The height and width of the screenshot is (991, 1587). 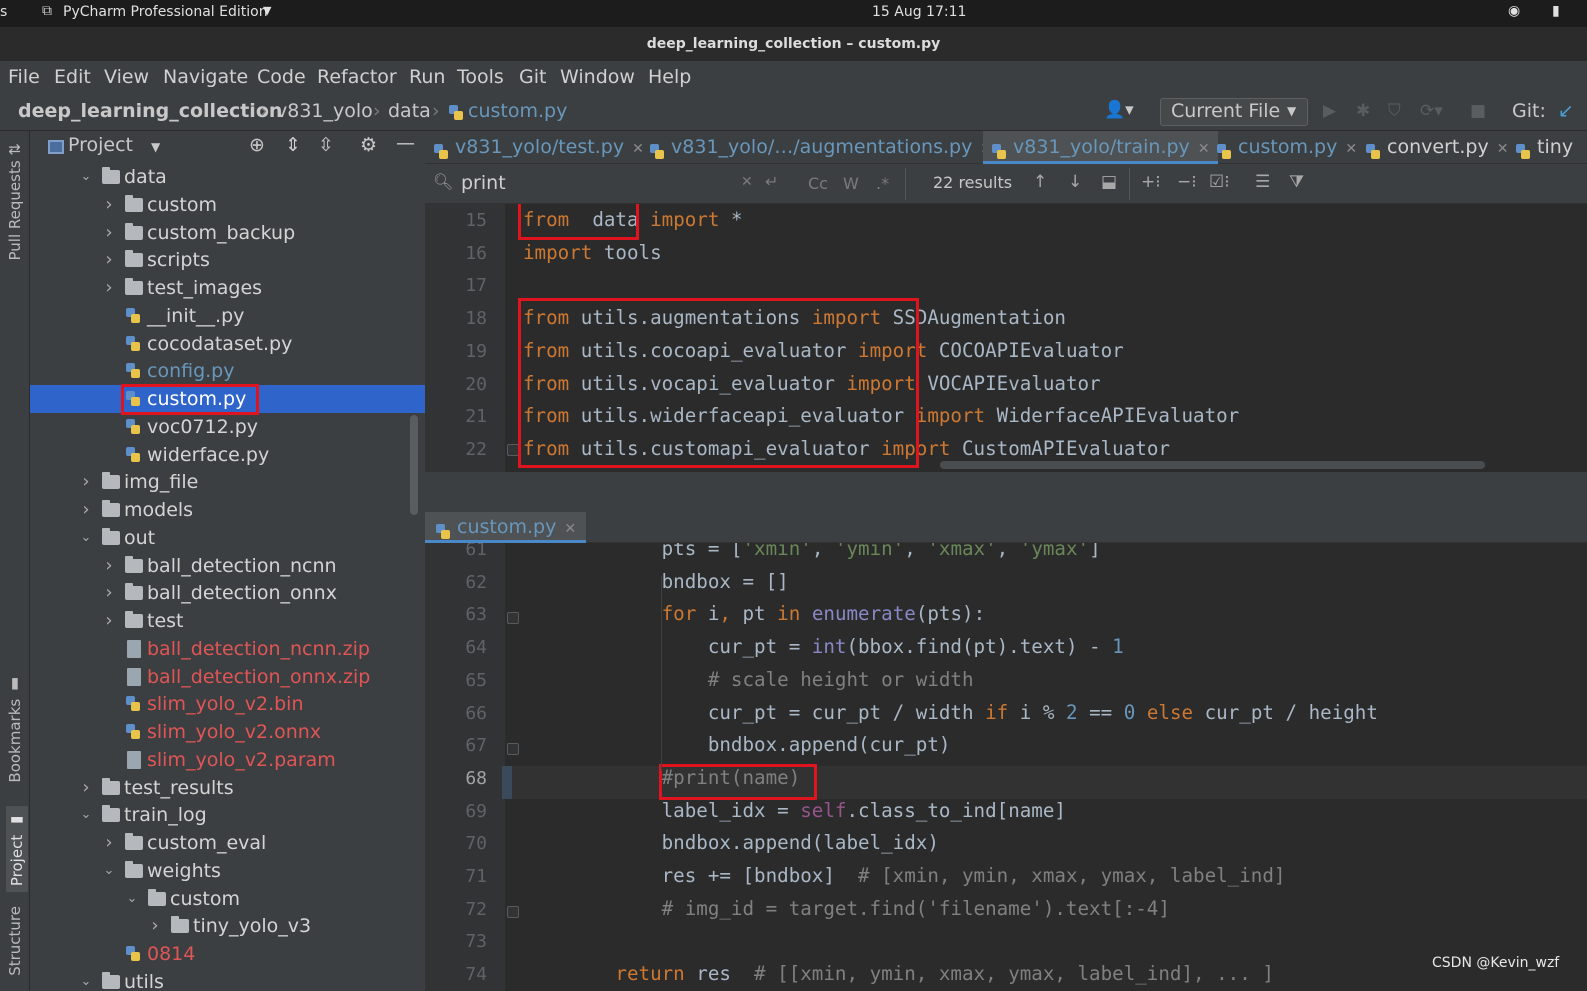 What do you see at coordinates (227, 979) in the screenshot?
I see `tree-folder: ⌄ utils` at bounding box center [227, 979].